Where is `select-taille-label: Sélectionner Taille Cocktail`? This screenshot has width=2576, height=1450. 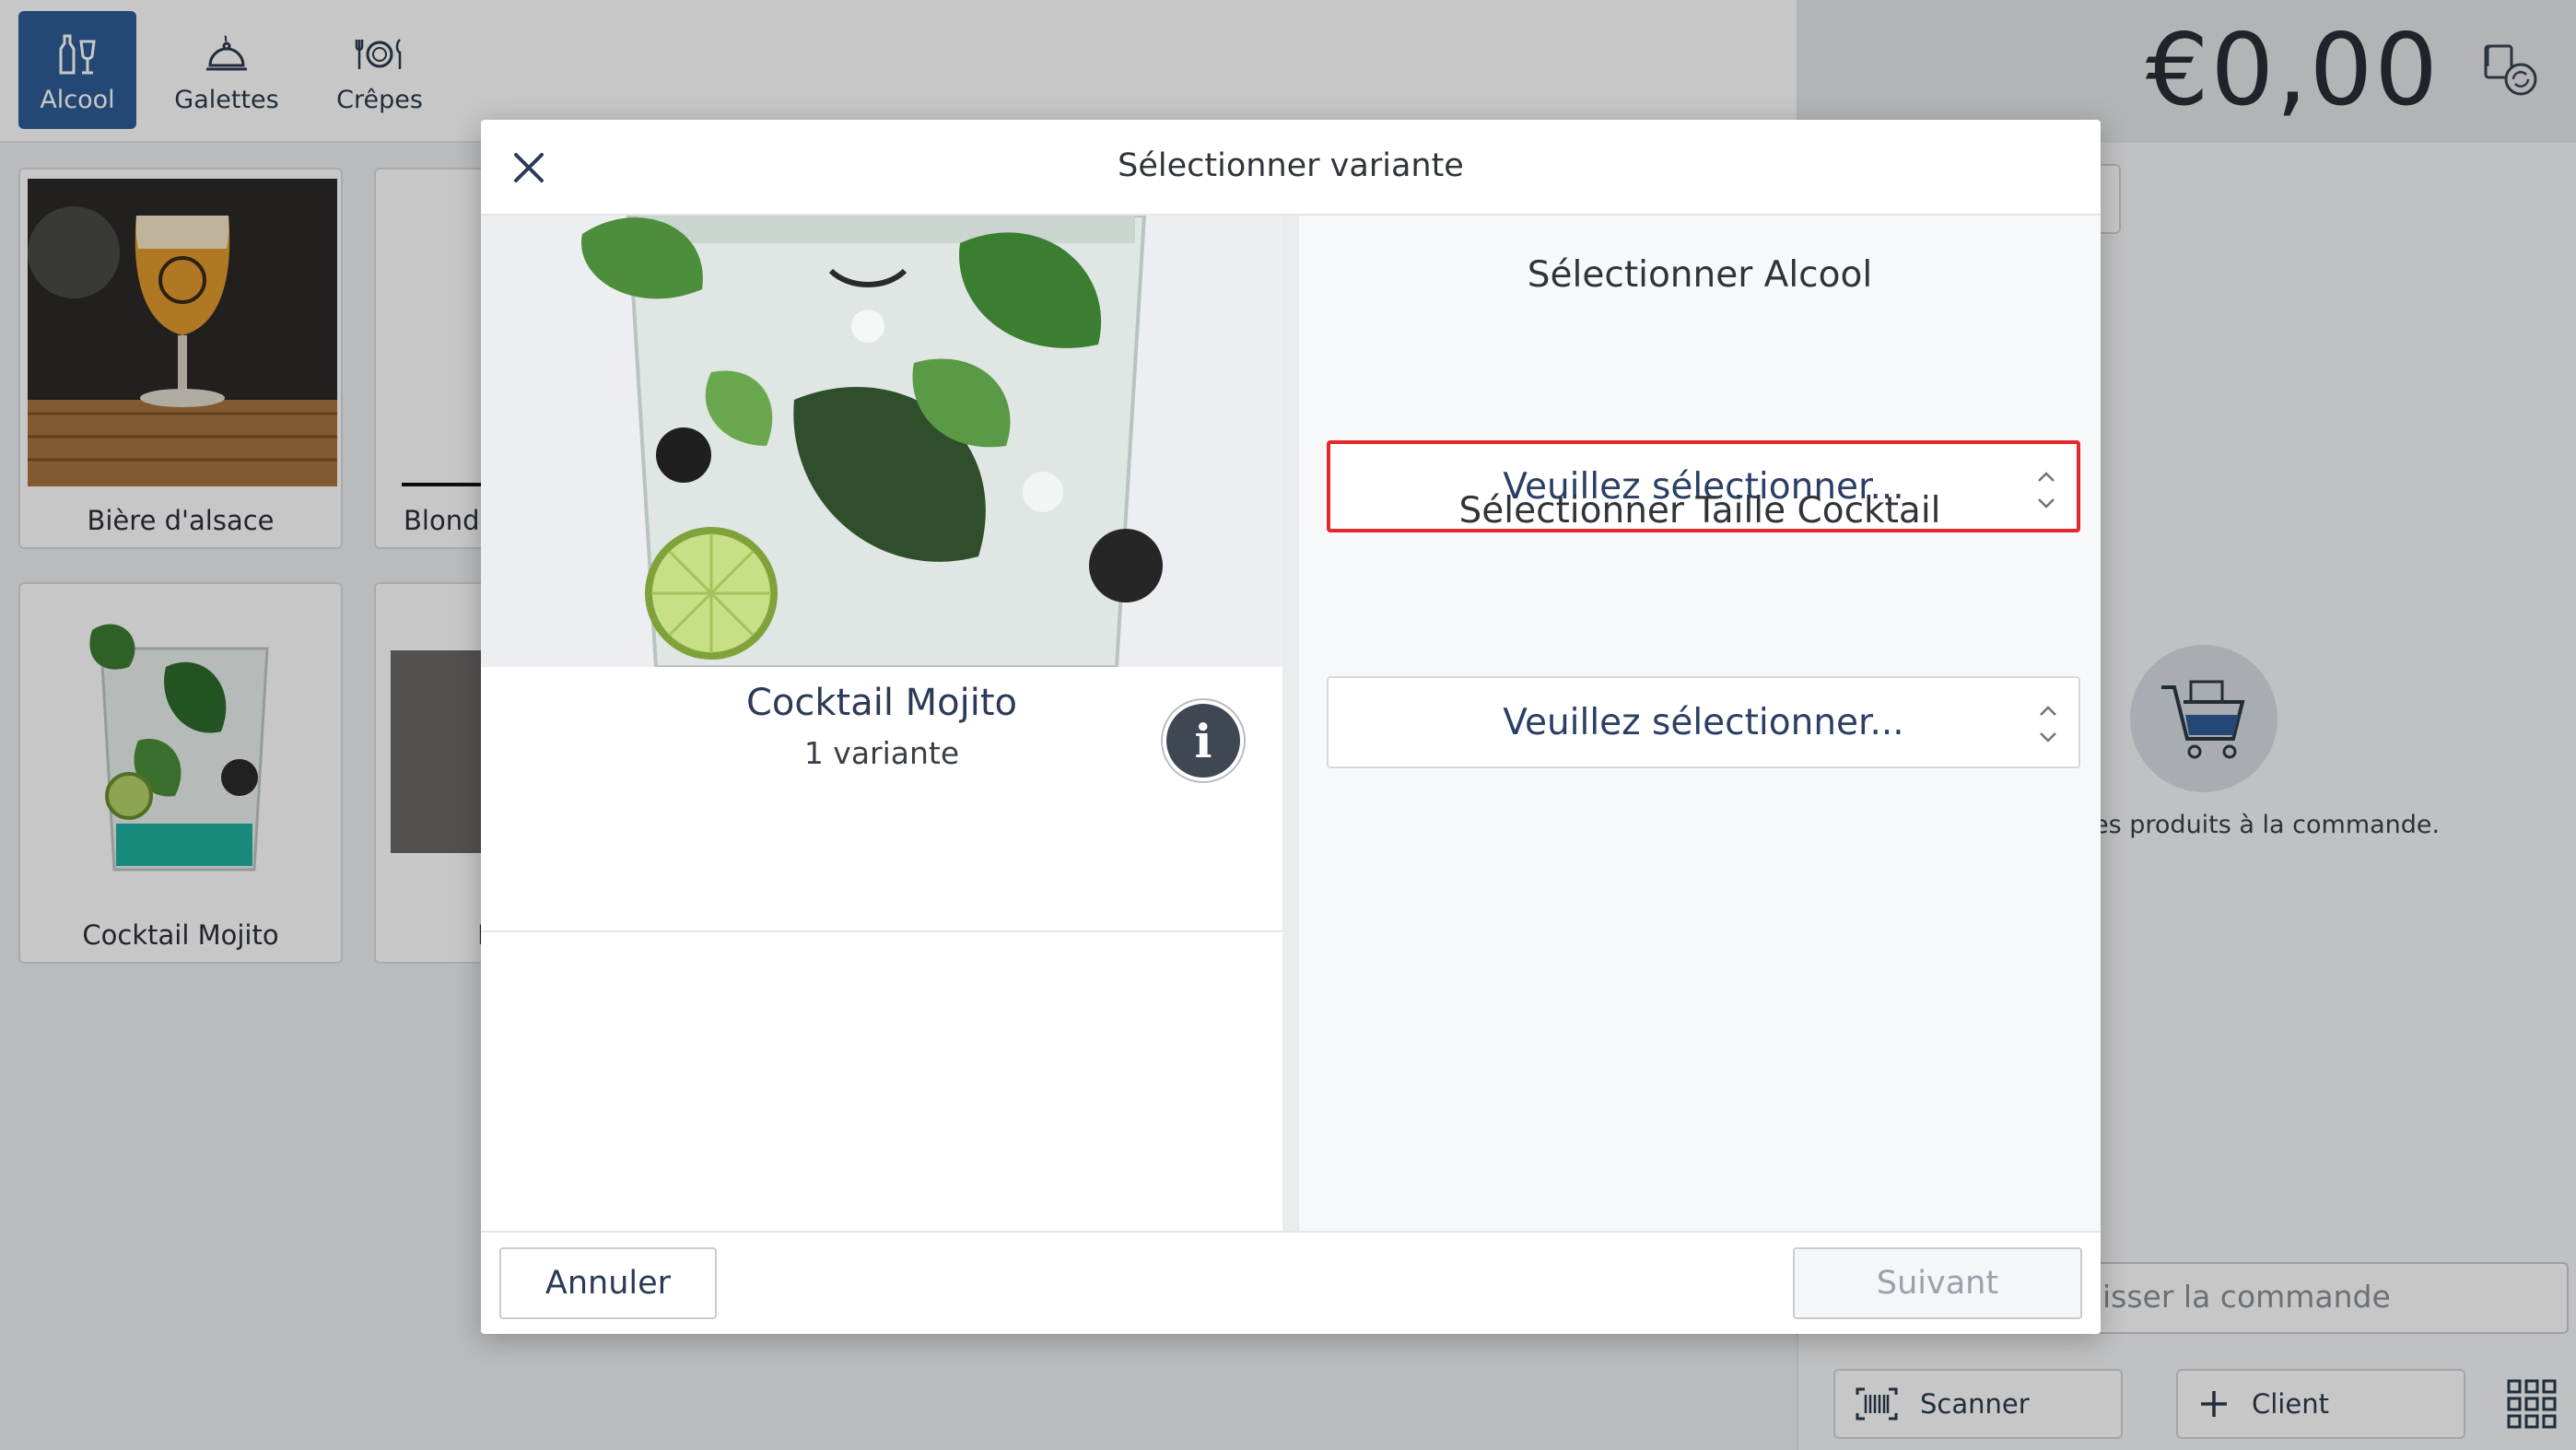 select-taille-label: Sélectionner Taille Cocktail is located at coordinates (1699, 511).